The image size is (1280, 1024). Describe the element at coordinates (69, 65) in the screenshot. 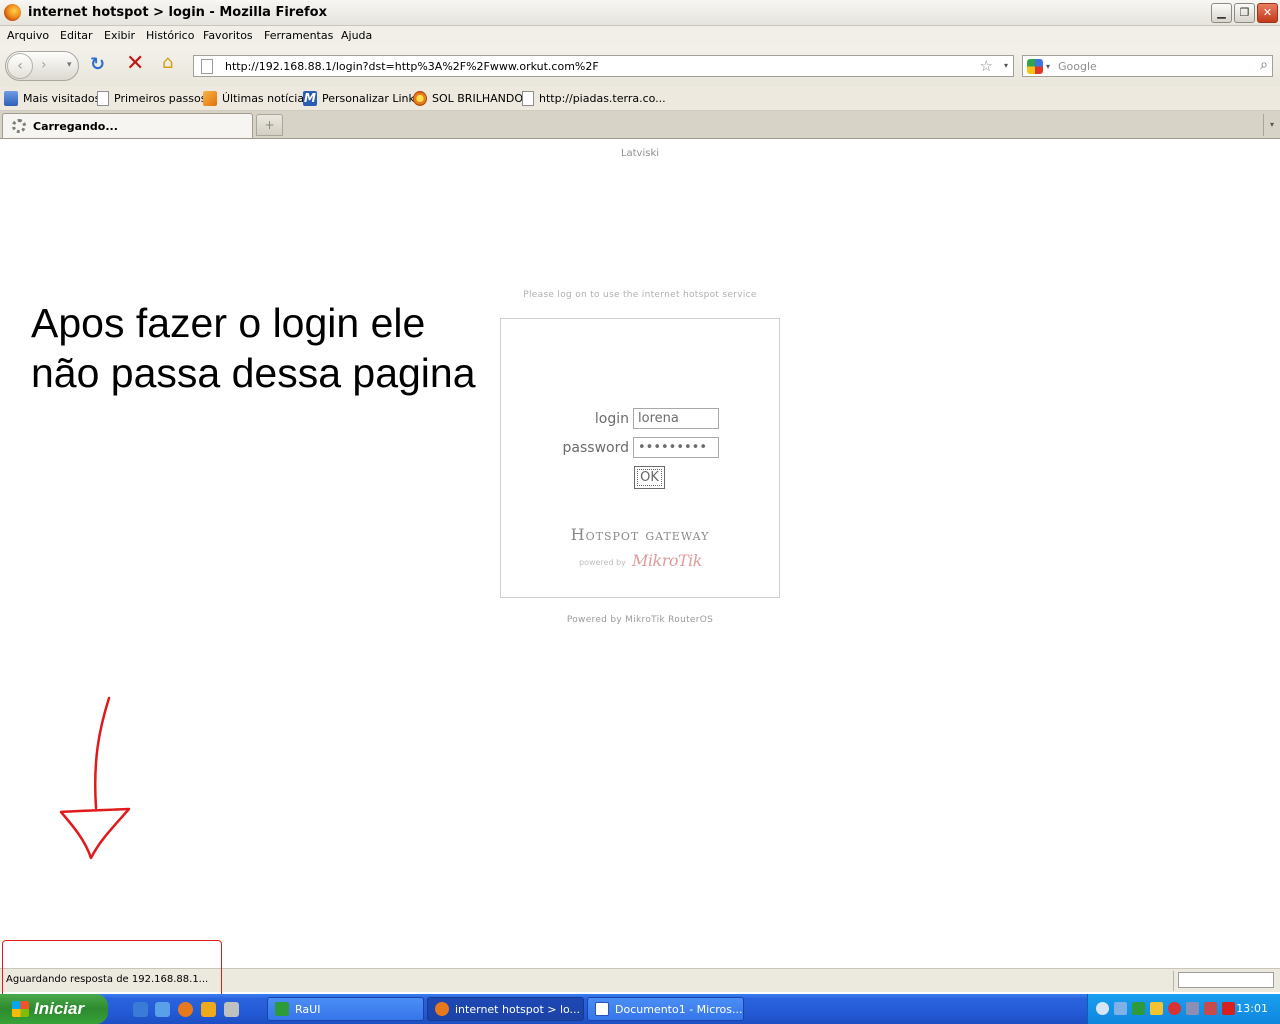

I see `history-dropdown-icon: ▾` at that location.